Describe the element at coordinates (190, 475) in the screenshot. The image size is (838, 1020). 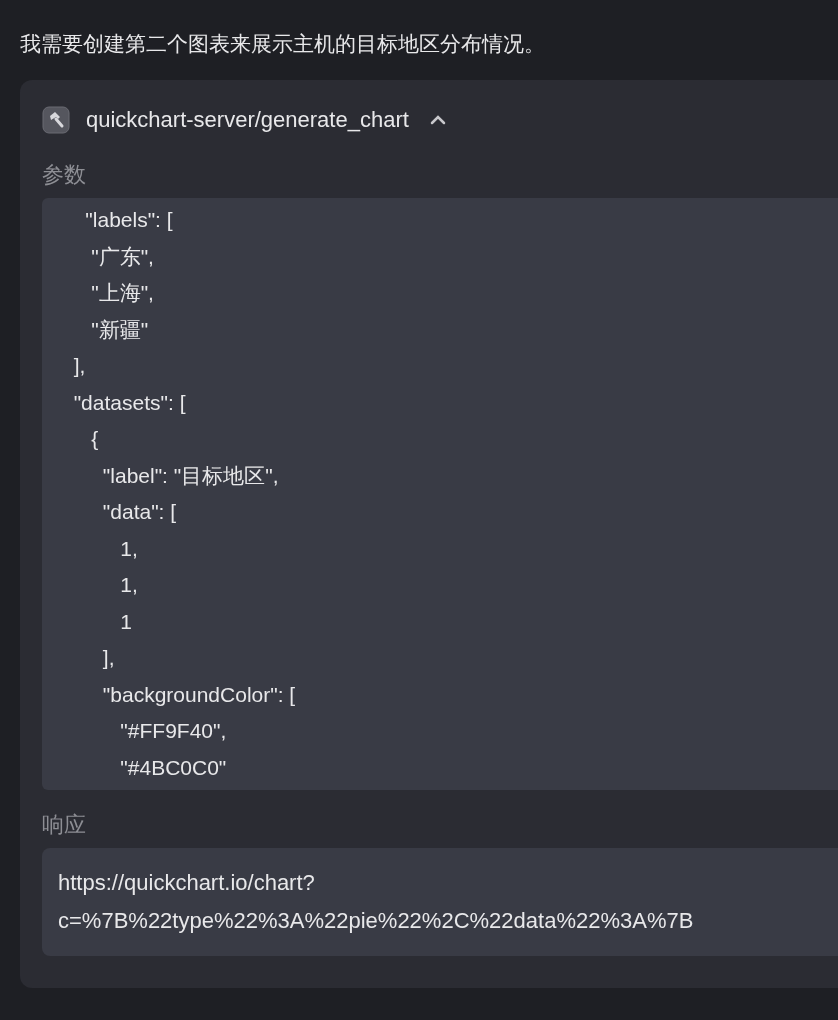
I see `code-line: "label": "目标地区",` at that location.